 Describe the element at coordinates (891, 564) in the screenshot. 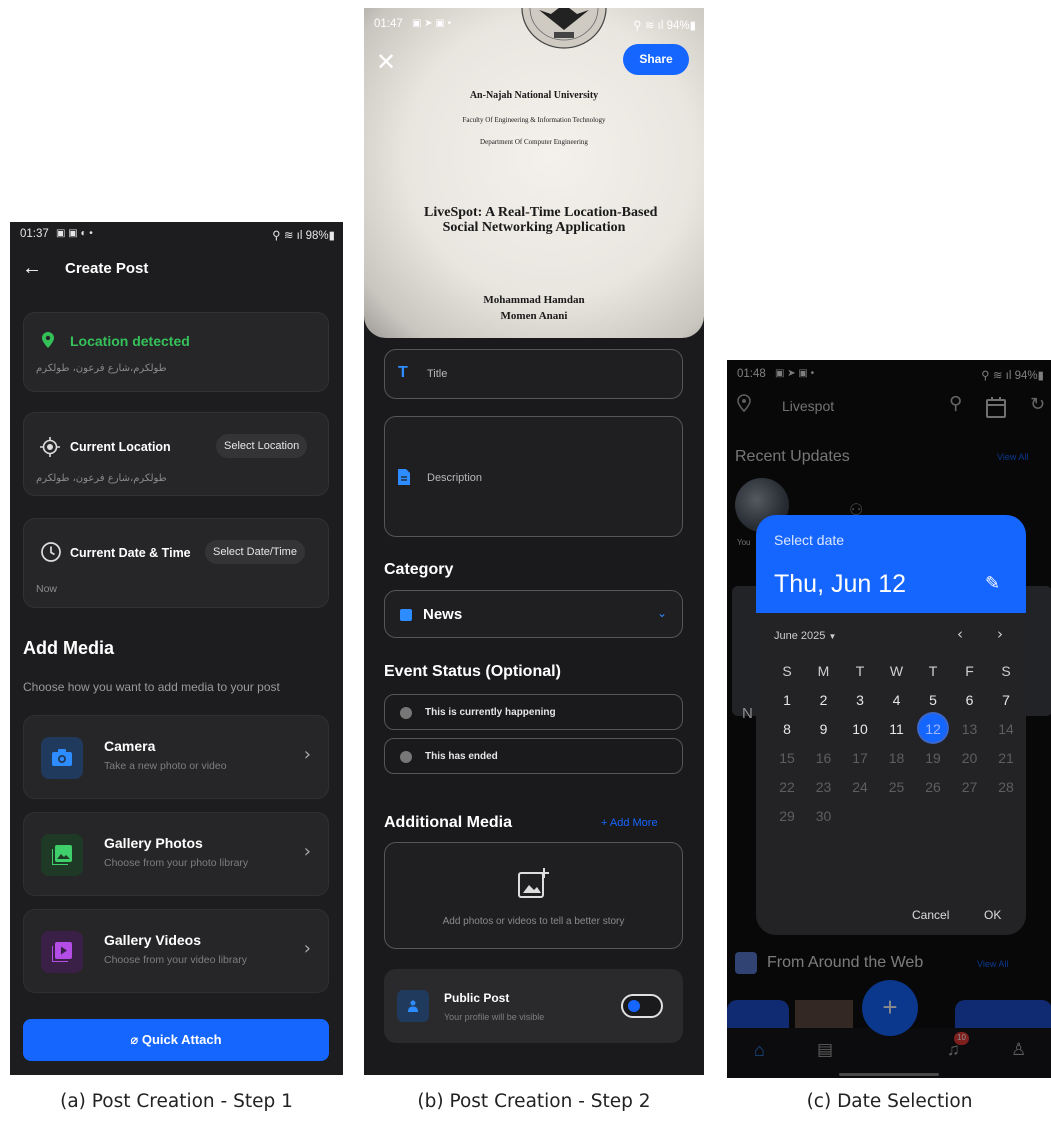

I see `date-picker-header: Select date Thu, Jun 12 ✎` at that location.